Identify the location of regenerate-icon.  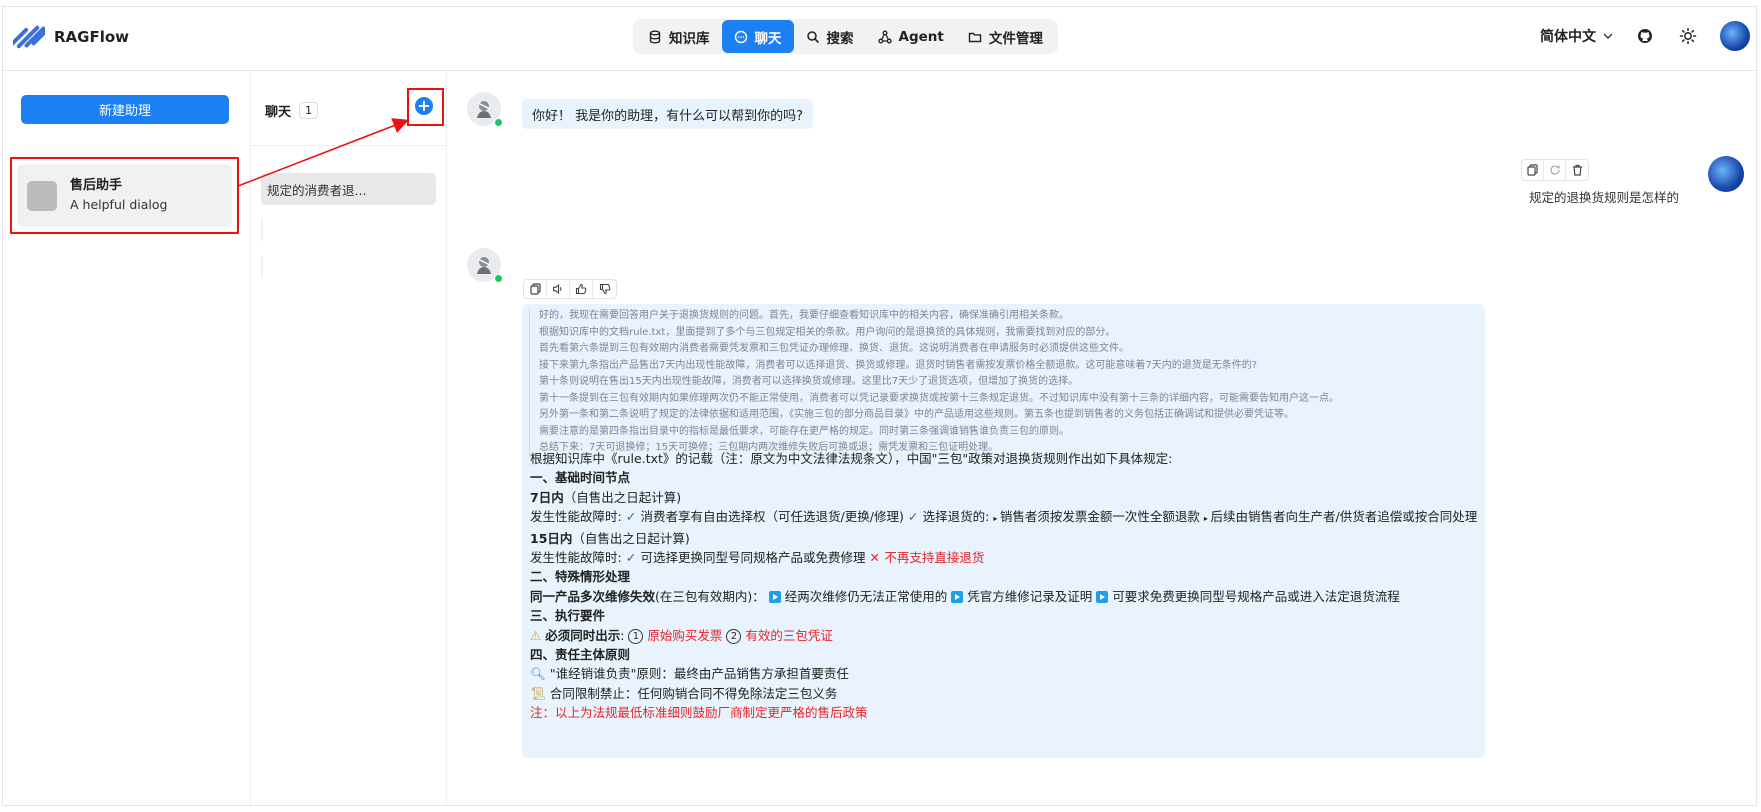
(1555, 170).